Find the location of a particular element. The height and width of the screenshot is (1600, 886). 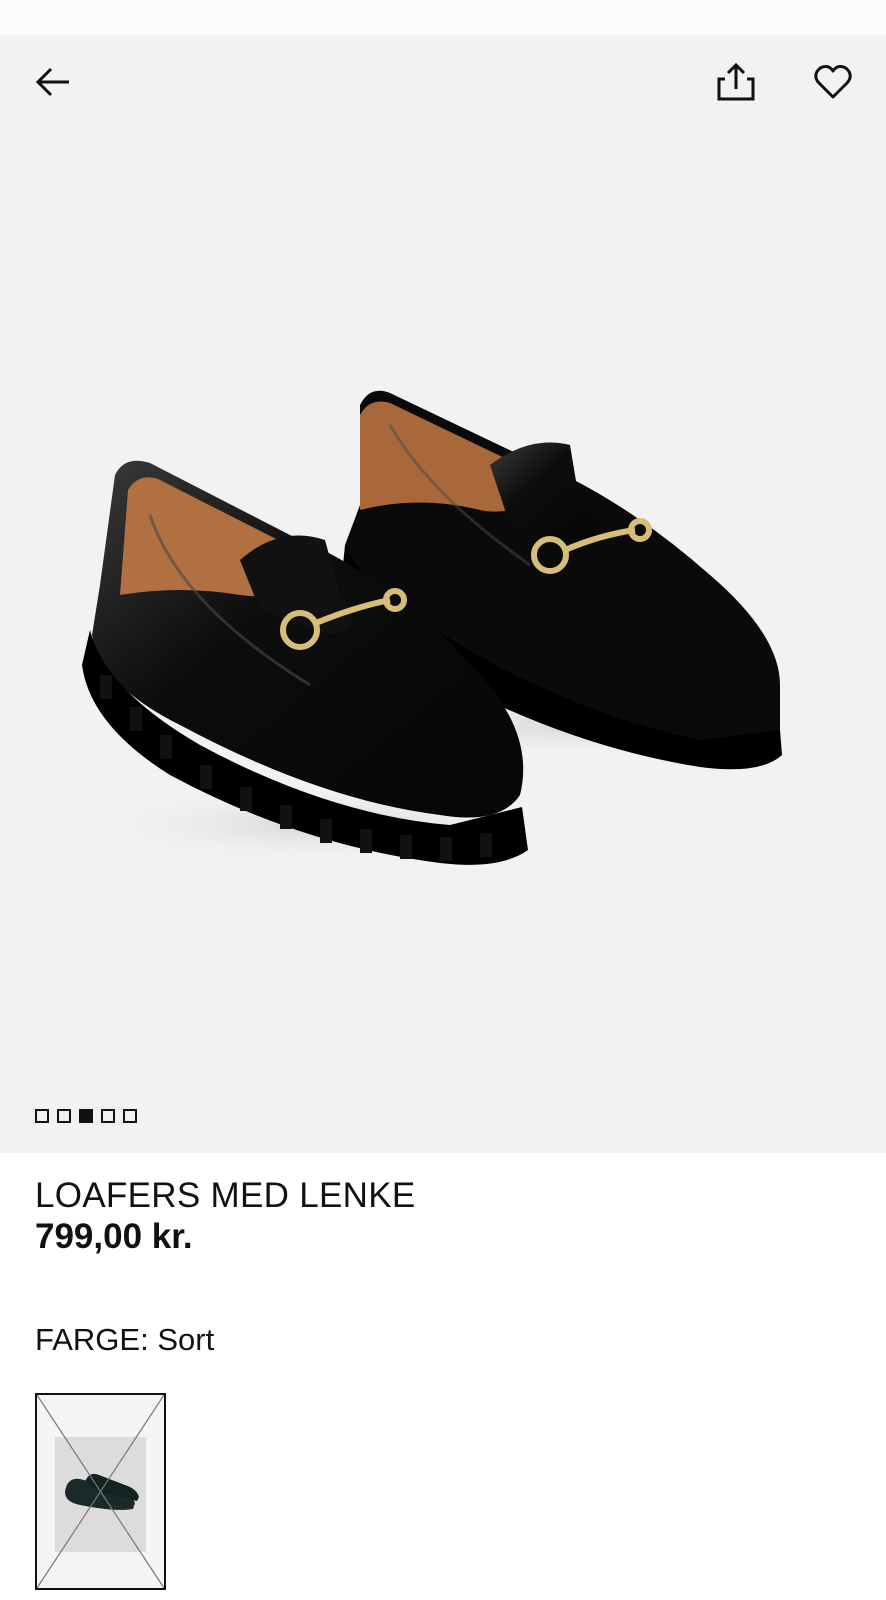

color-label: FARGE: is located at coordinates (92, 1339).